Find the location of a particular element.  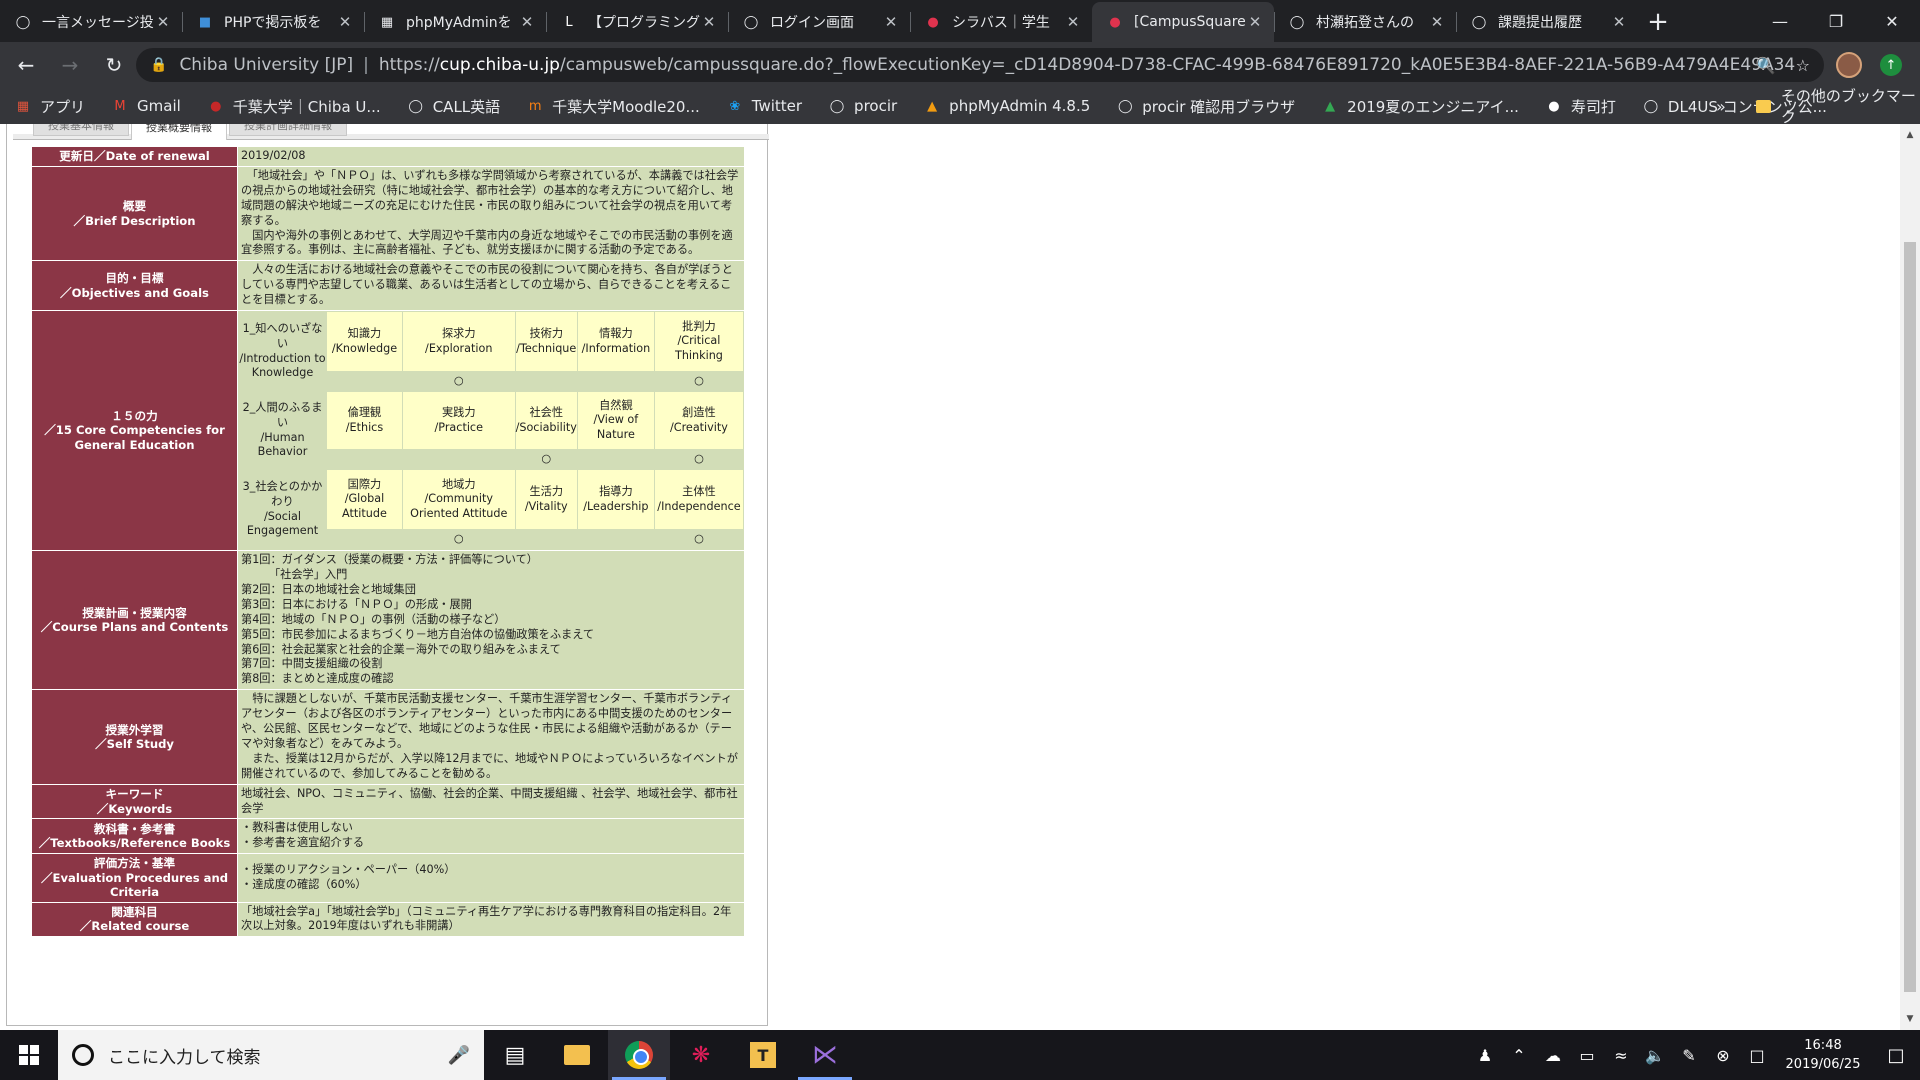

minimize-button: — is located at coordinates (1780, 21).